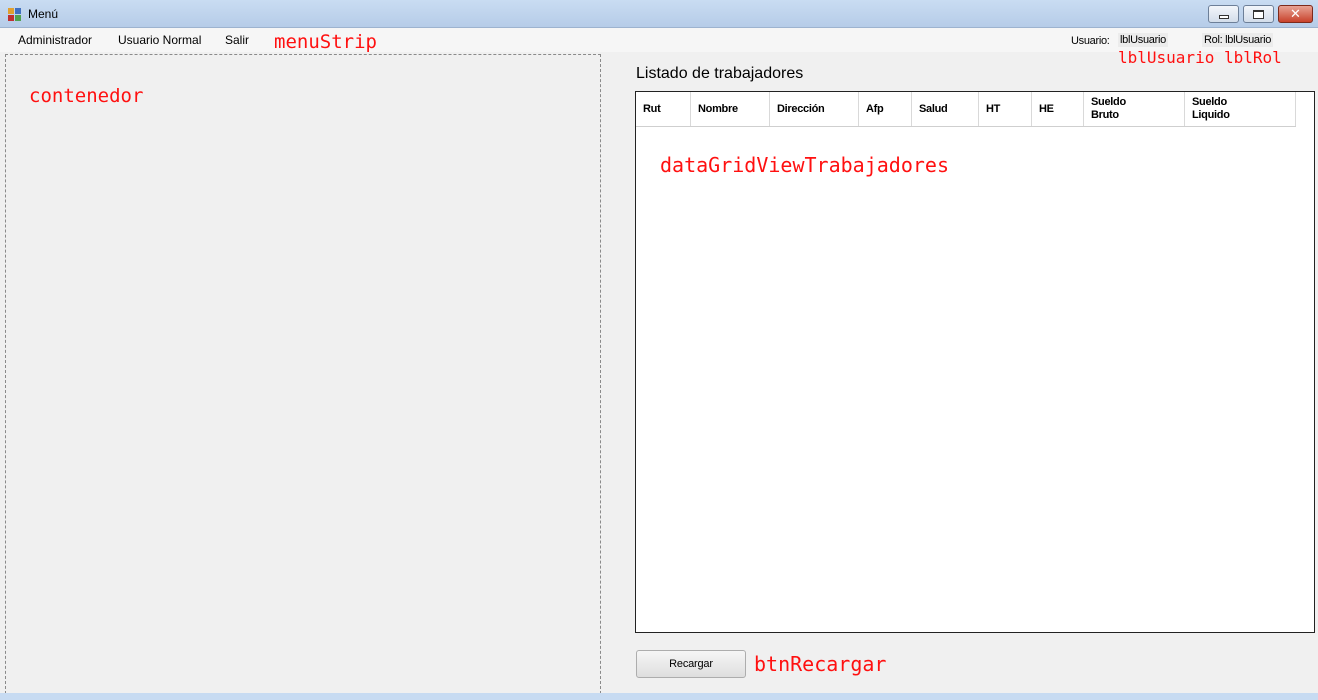 Image resolution: width=1318 pixels, height=700 pixels. I want to click on app-form-icon, so click(14, 14).